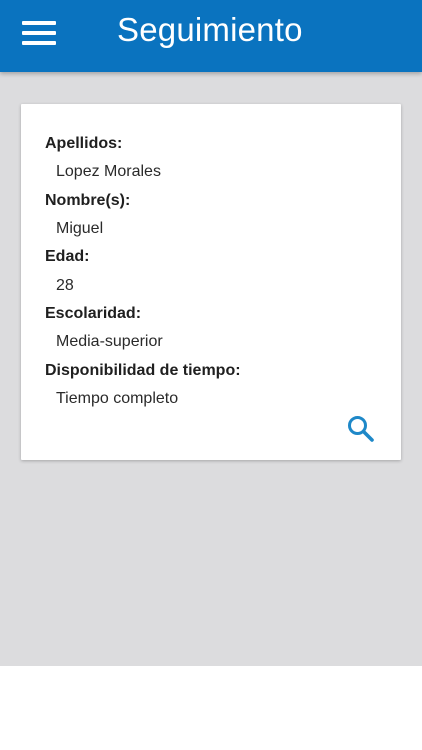 This screenshot has width=422, height=750. Describe the element at coordinates (143, 370) in the screenshot. I see `disponibilidad-label: Disponibilidad de tiempo:` at that location.